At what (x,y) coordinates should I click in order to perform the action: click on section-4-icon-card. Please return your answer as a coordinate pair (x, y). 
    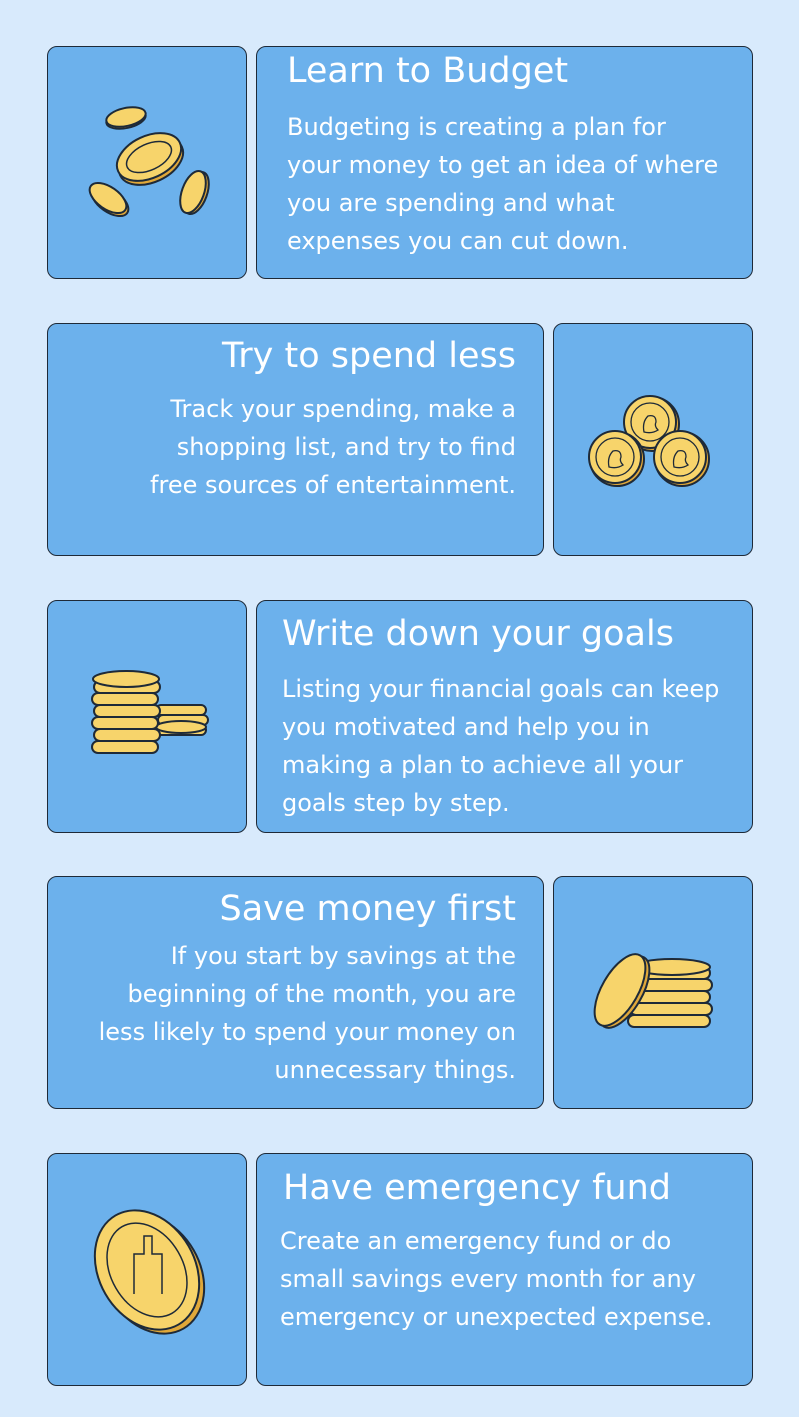
    Looking at the image, I should click on (653, 992).